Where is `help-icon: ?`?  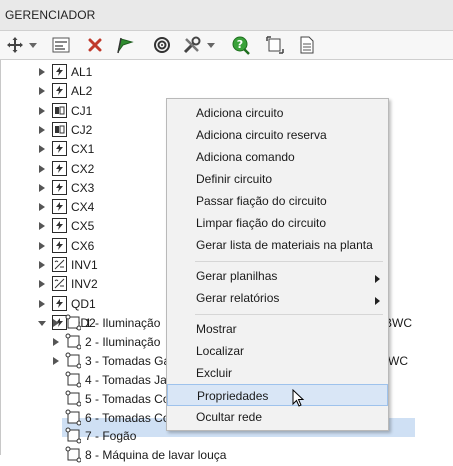
help-icon: ? is located at coordinates (241, 45).